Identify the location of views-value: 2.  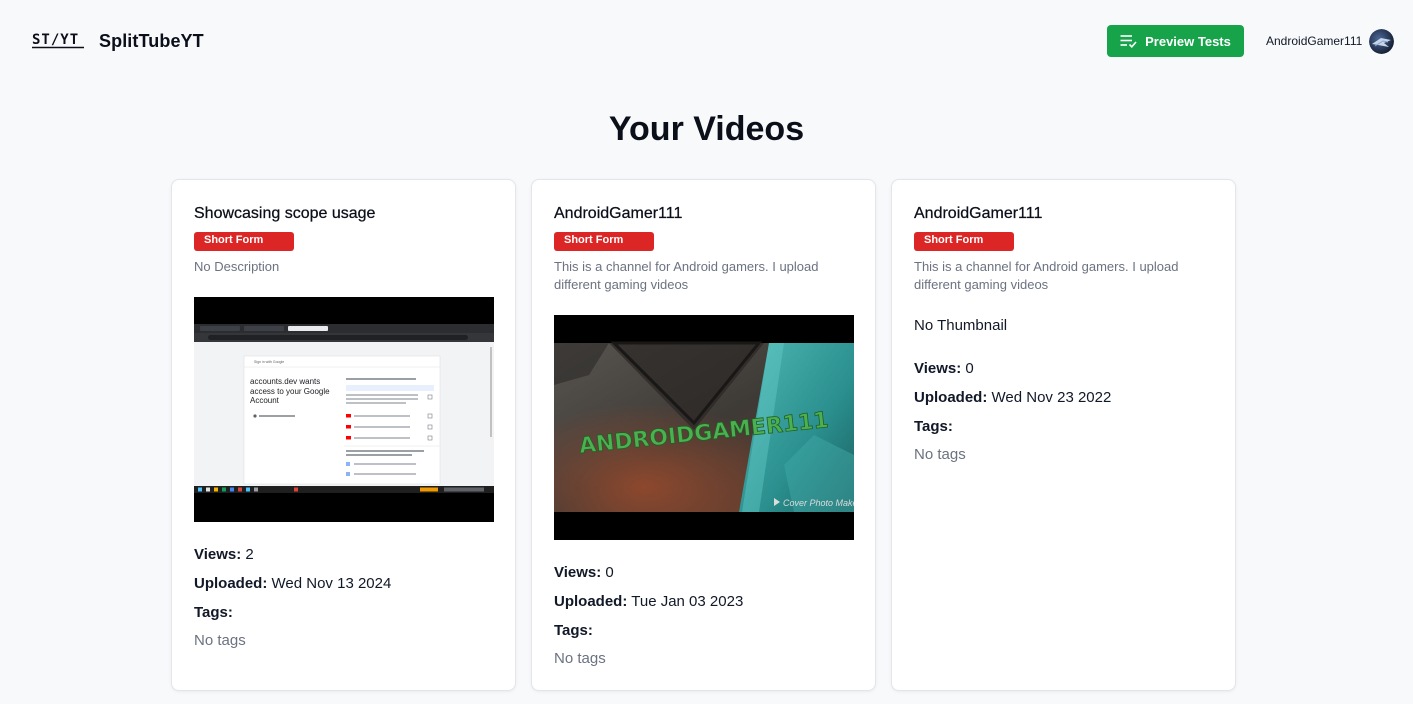
(249, 554).